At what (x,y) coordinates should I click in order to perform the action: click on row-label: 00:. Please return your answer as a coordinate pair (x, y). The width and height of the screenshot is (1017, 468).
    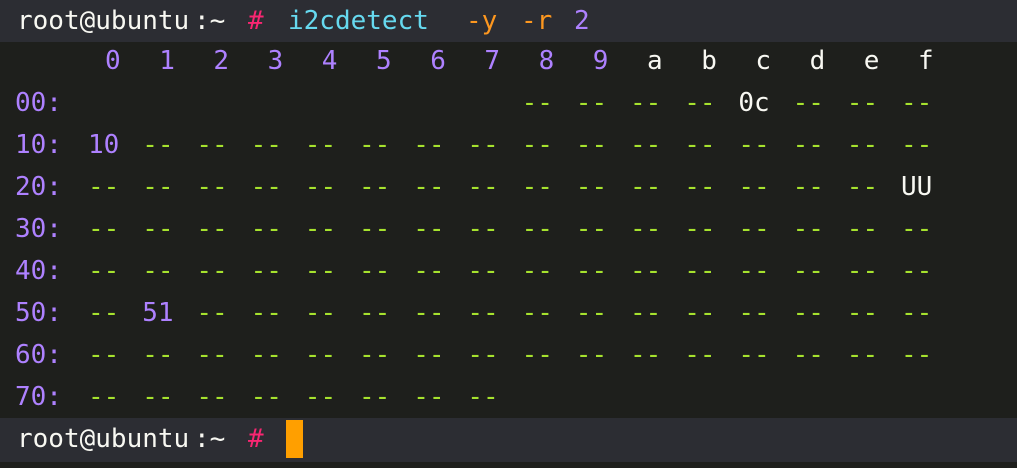
    Looking at the image, I should click on (38, 103).